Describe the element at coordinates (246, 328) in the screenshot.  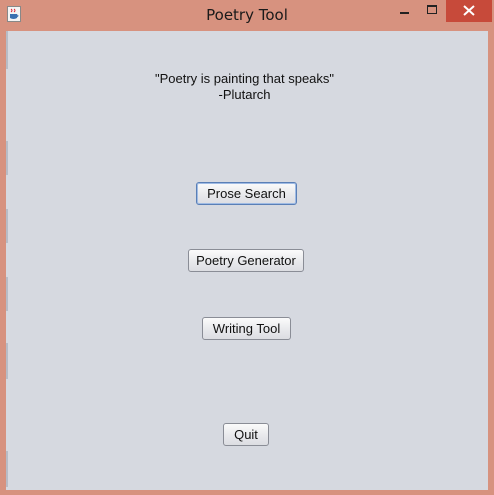
I see `writing-tool-button: Writing Tool` at that location.